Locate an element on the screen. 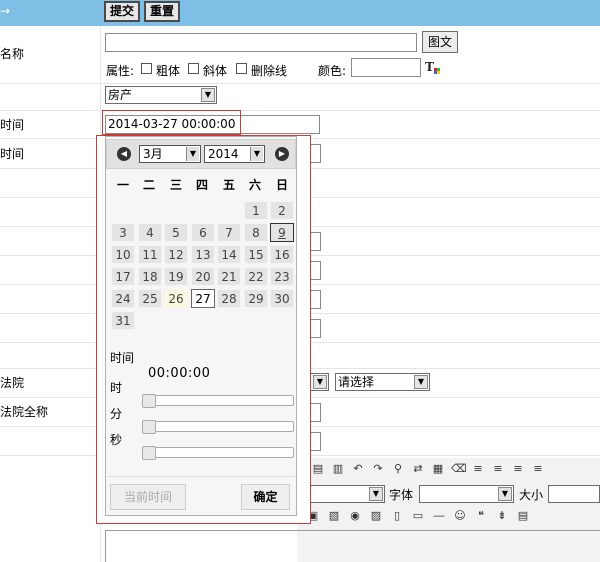  emoticon-icon: ☺ is located at coordinates (460, 516).